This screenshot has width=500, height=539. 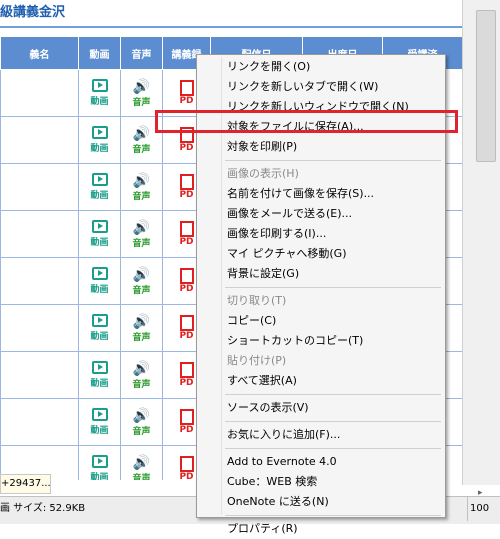 What do you see at coordinates (321, 529) in the screenshot?
I see `context-menu-item: プロパティ(R)` at bounding box center [321, 529].